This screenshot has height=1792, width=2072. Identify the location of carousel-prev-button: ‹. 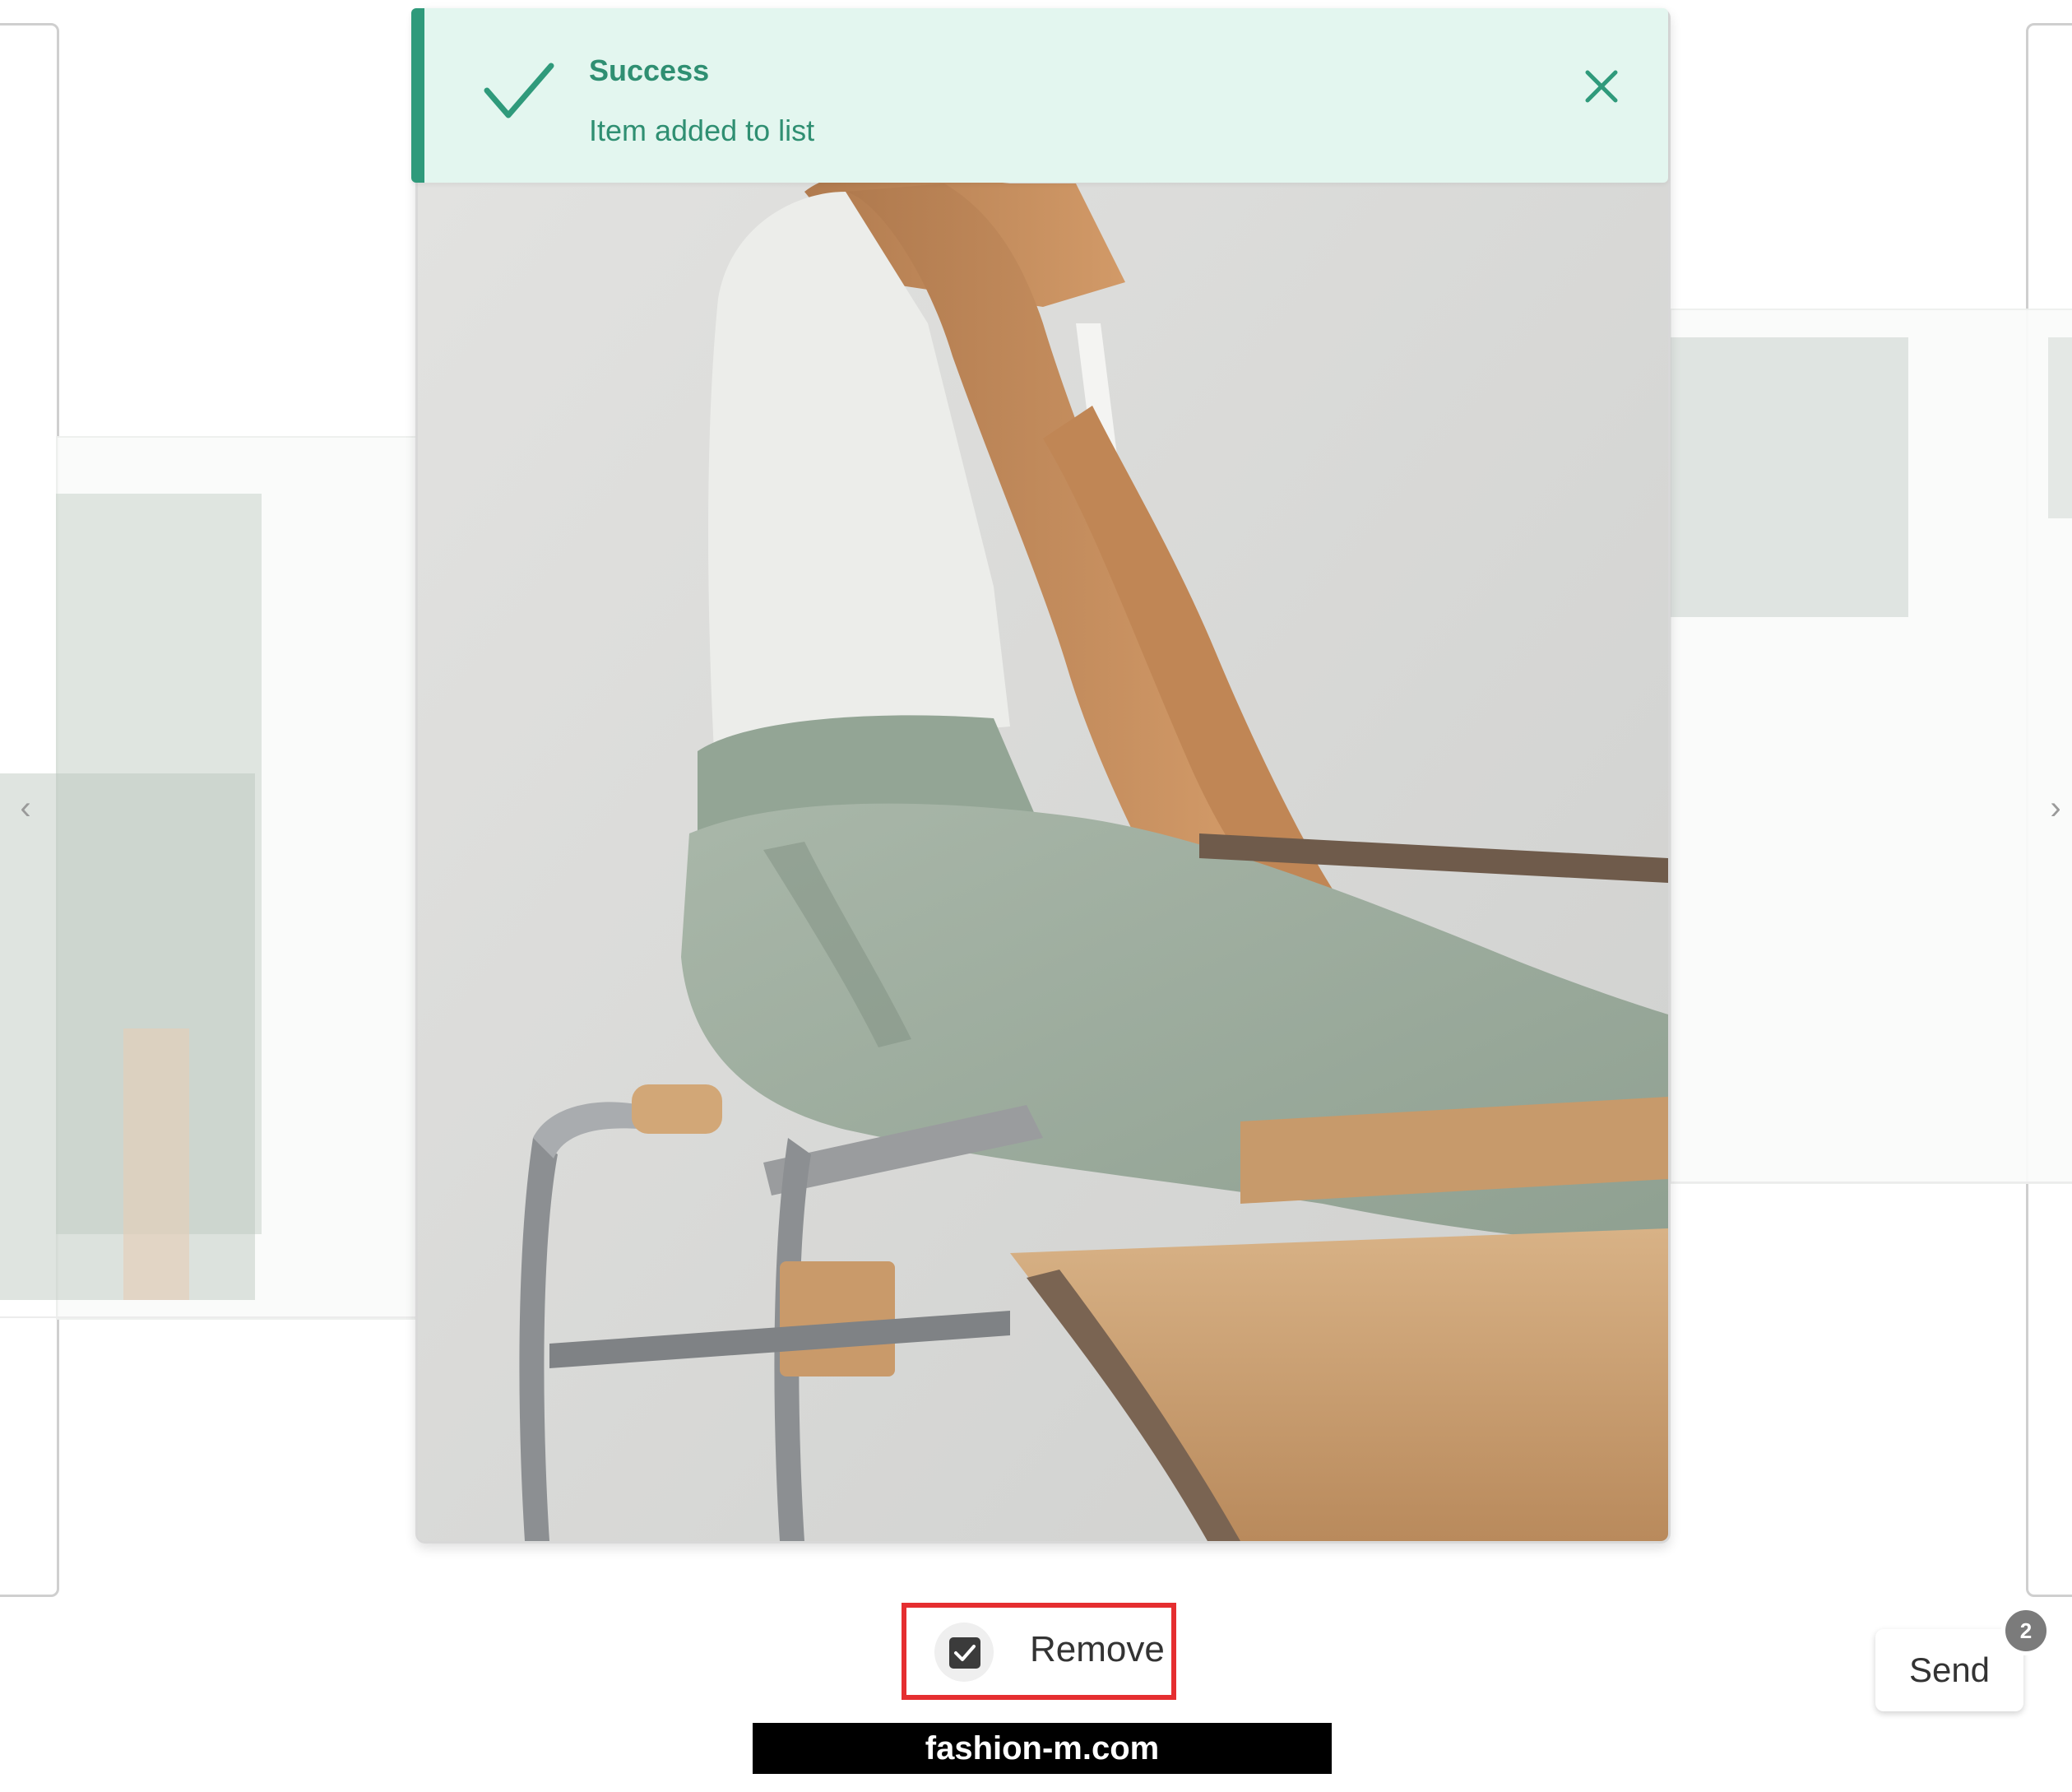
(25, 808).